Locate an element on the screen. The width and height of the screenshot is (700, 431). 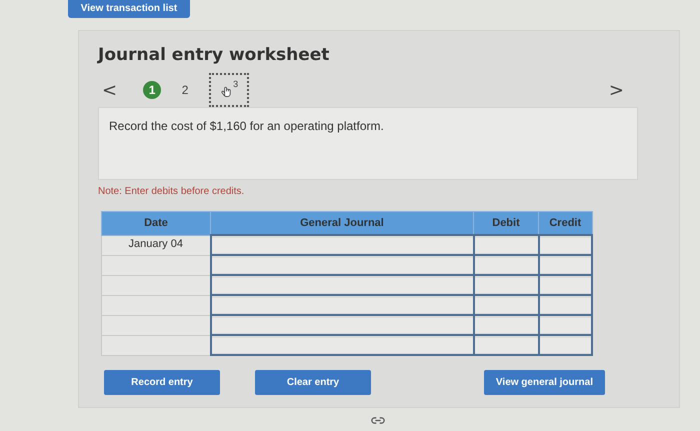
table-cell: January 04 is located at coordinates (156, 245).